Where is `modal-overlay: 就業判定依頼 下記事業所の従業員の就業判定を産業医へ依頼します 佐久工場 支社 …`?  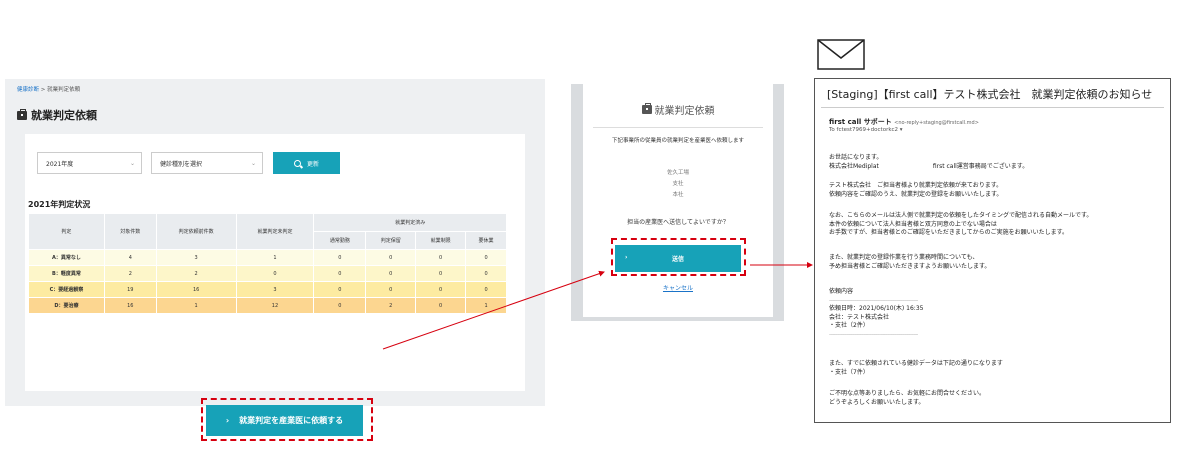
modal-overlay: 就業判定依頼 下記事業所の従業員の就業判定を産業医へ依頼します 佐久工場 支社 … is located at coordinates (677, 202).